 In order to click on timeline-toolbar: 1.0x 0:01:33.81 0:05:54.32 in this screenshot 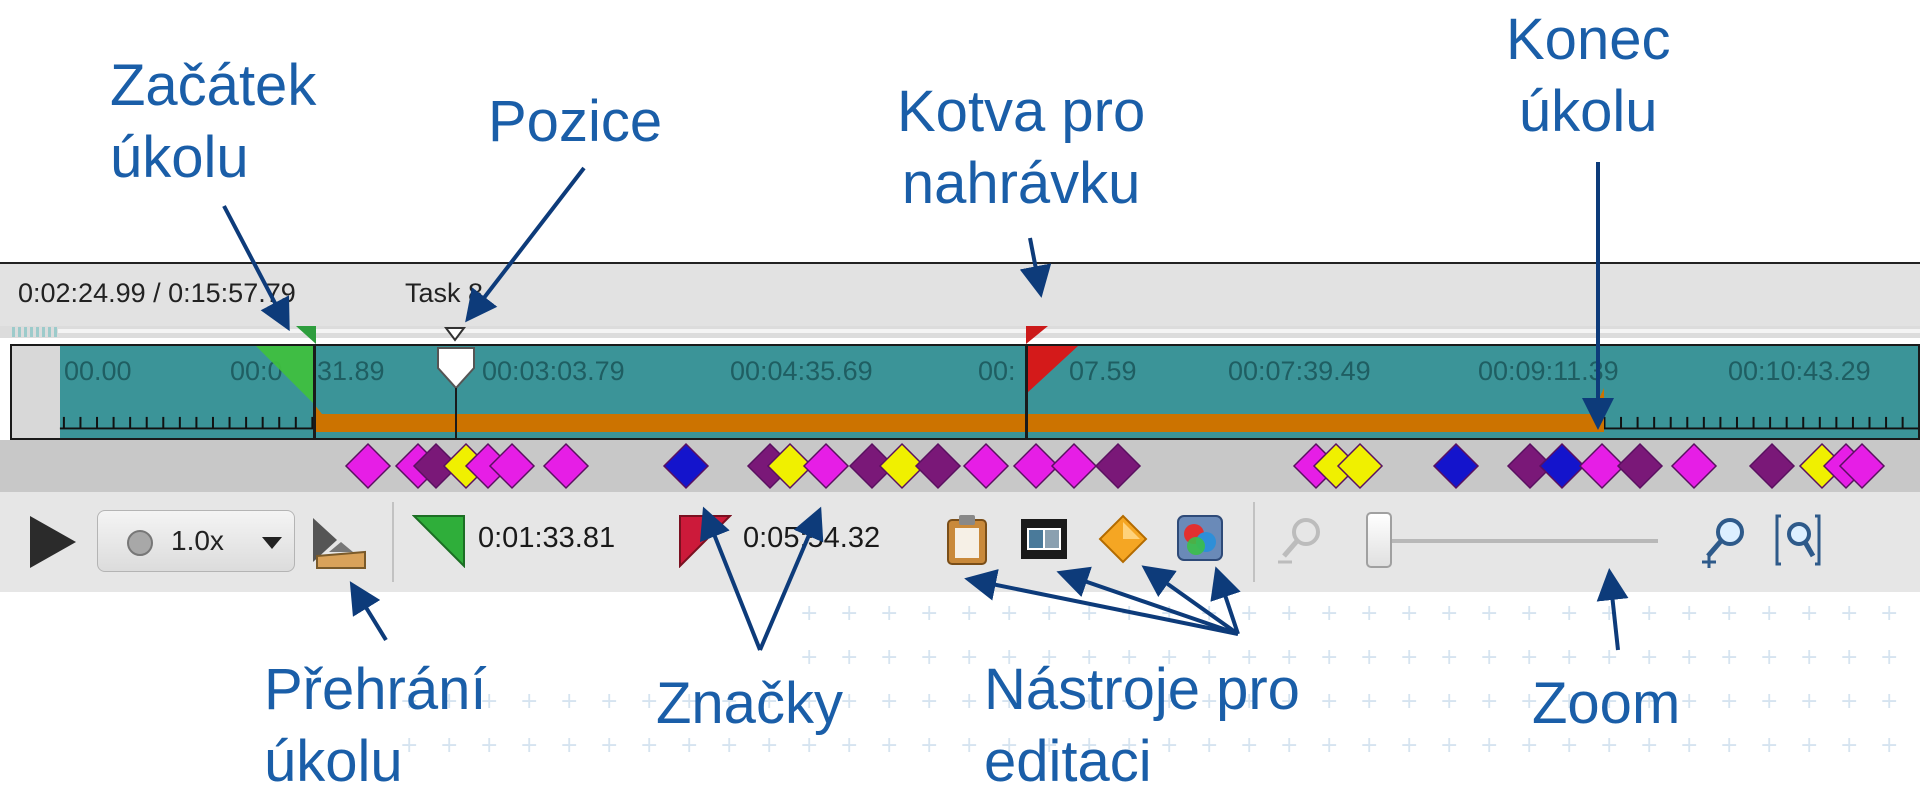, I will do `click(960, 542)`.